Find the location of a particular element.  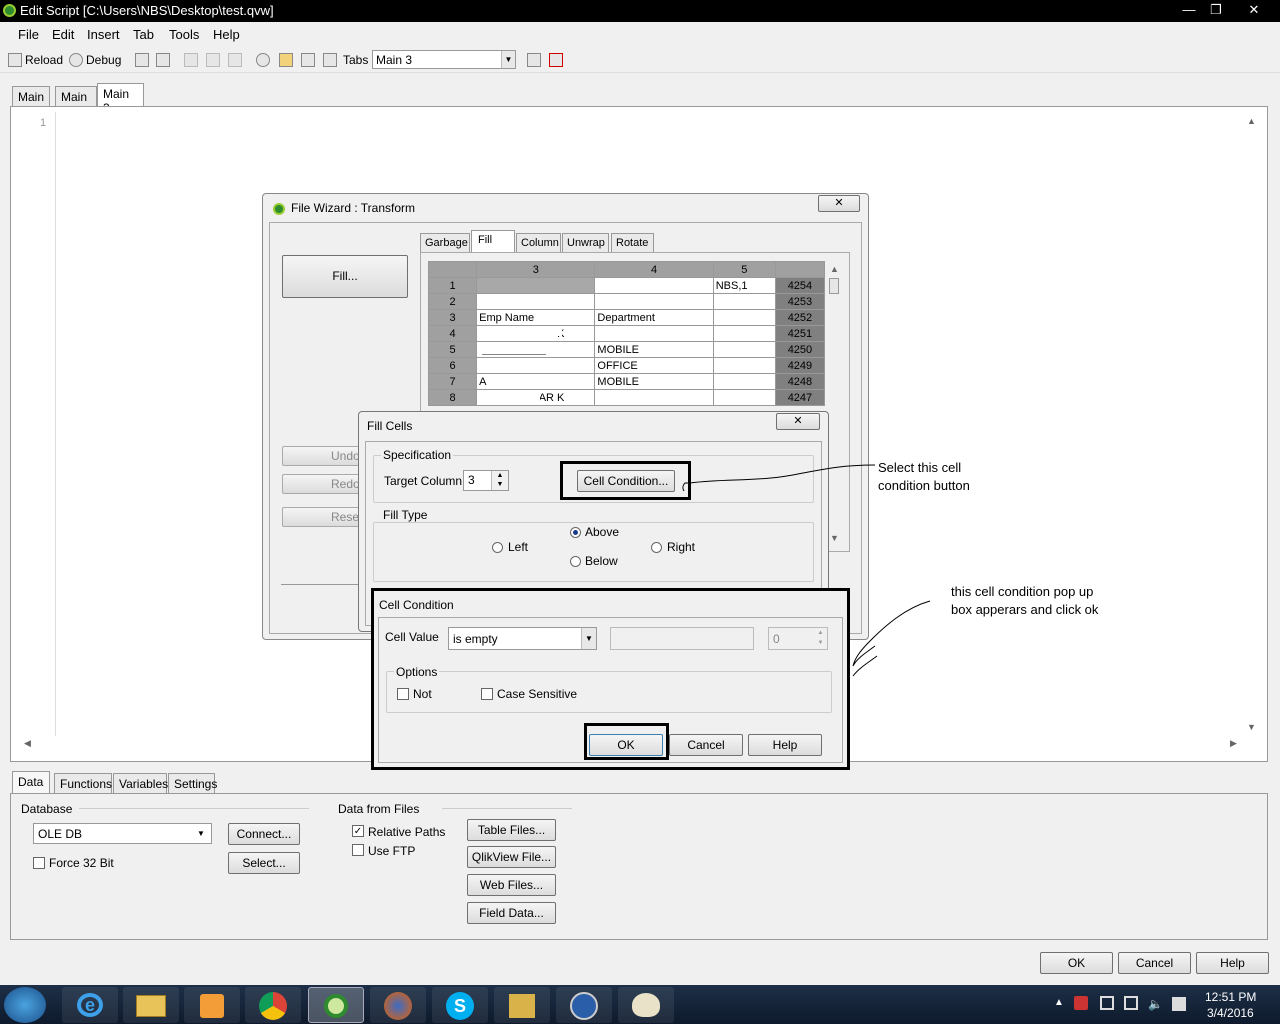

paste-icon is located at coordinates (235, 60).